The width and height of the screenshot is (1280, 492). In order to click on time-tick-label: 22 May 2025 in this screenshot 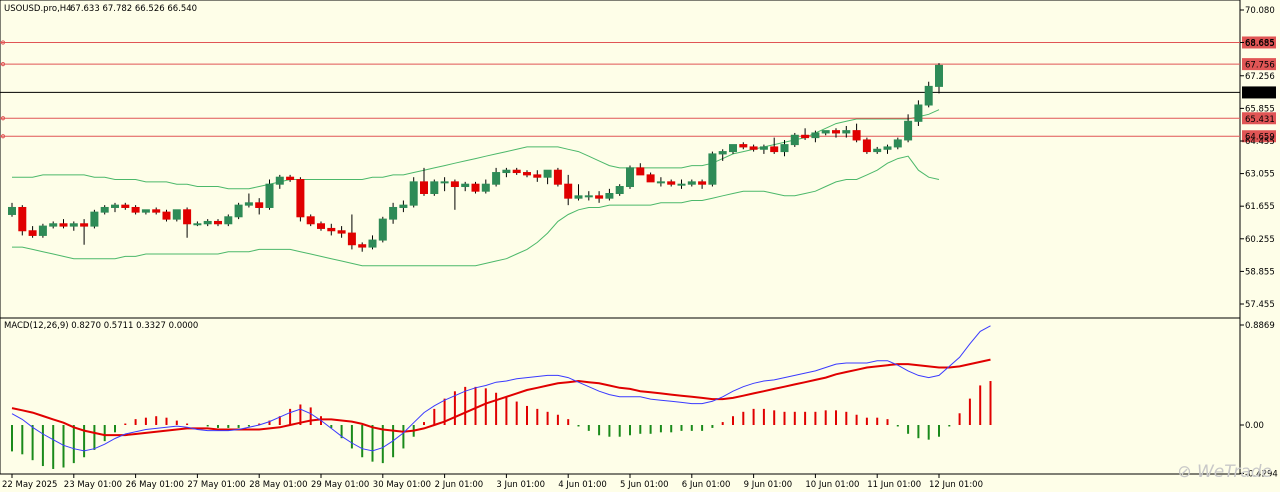, I will do `click(29, 485)`.